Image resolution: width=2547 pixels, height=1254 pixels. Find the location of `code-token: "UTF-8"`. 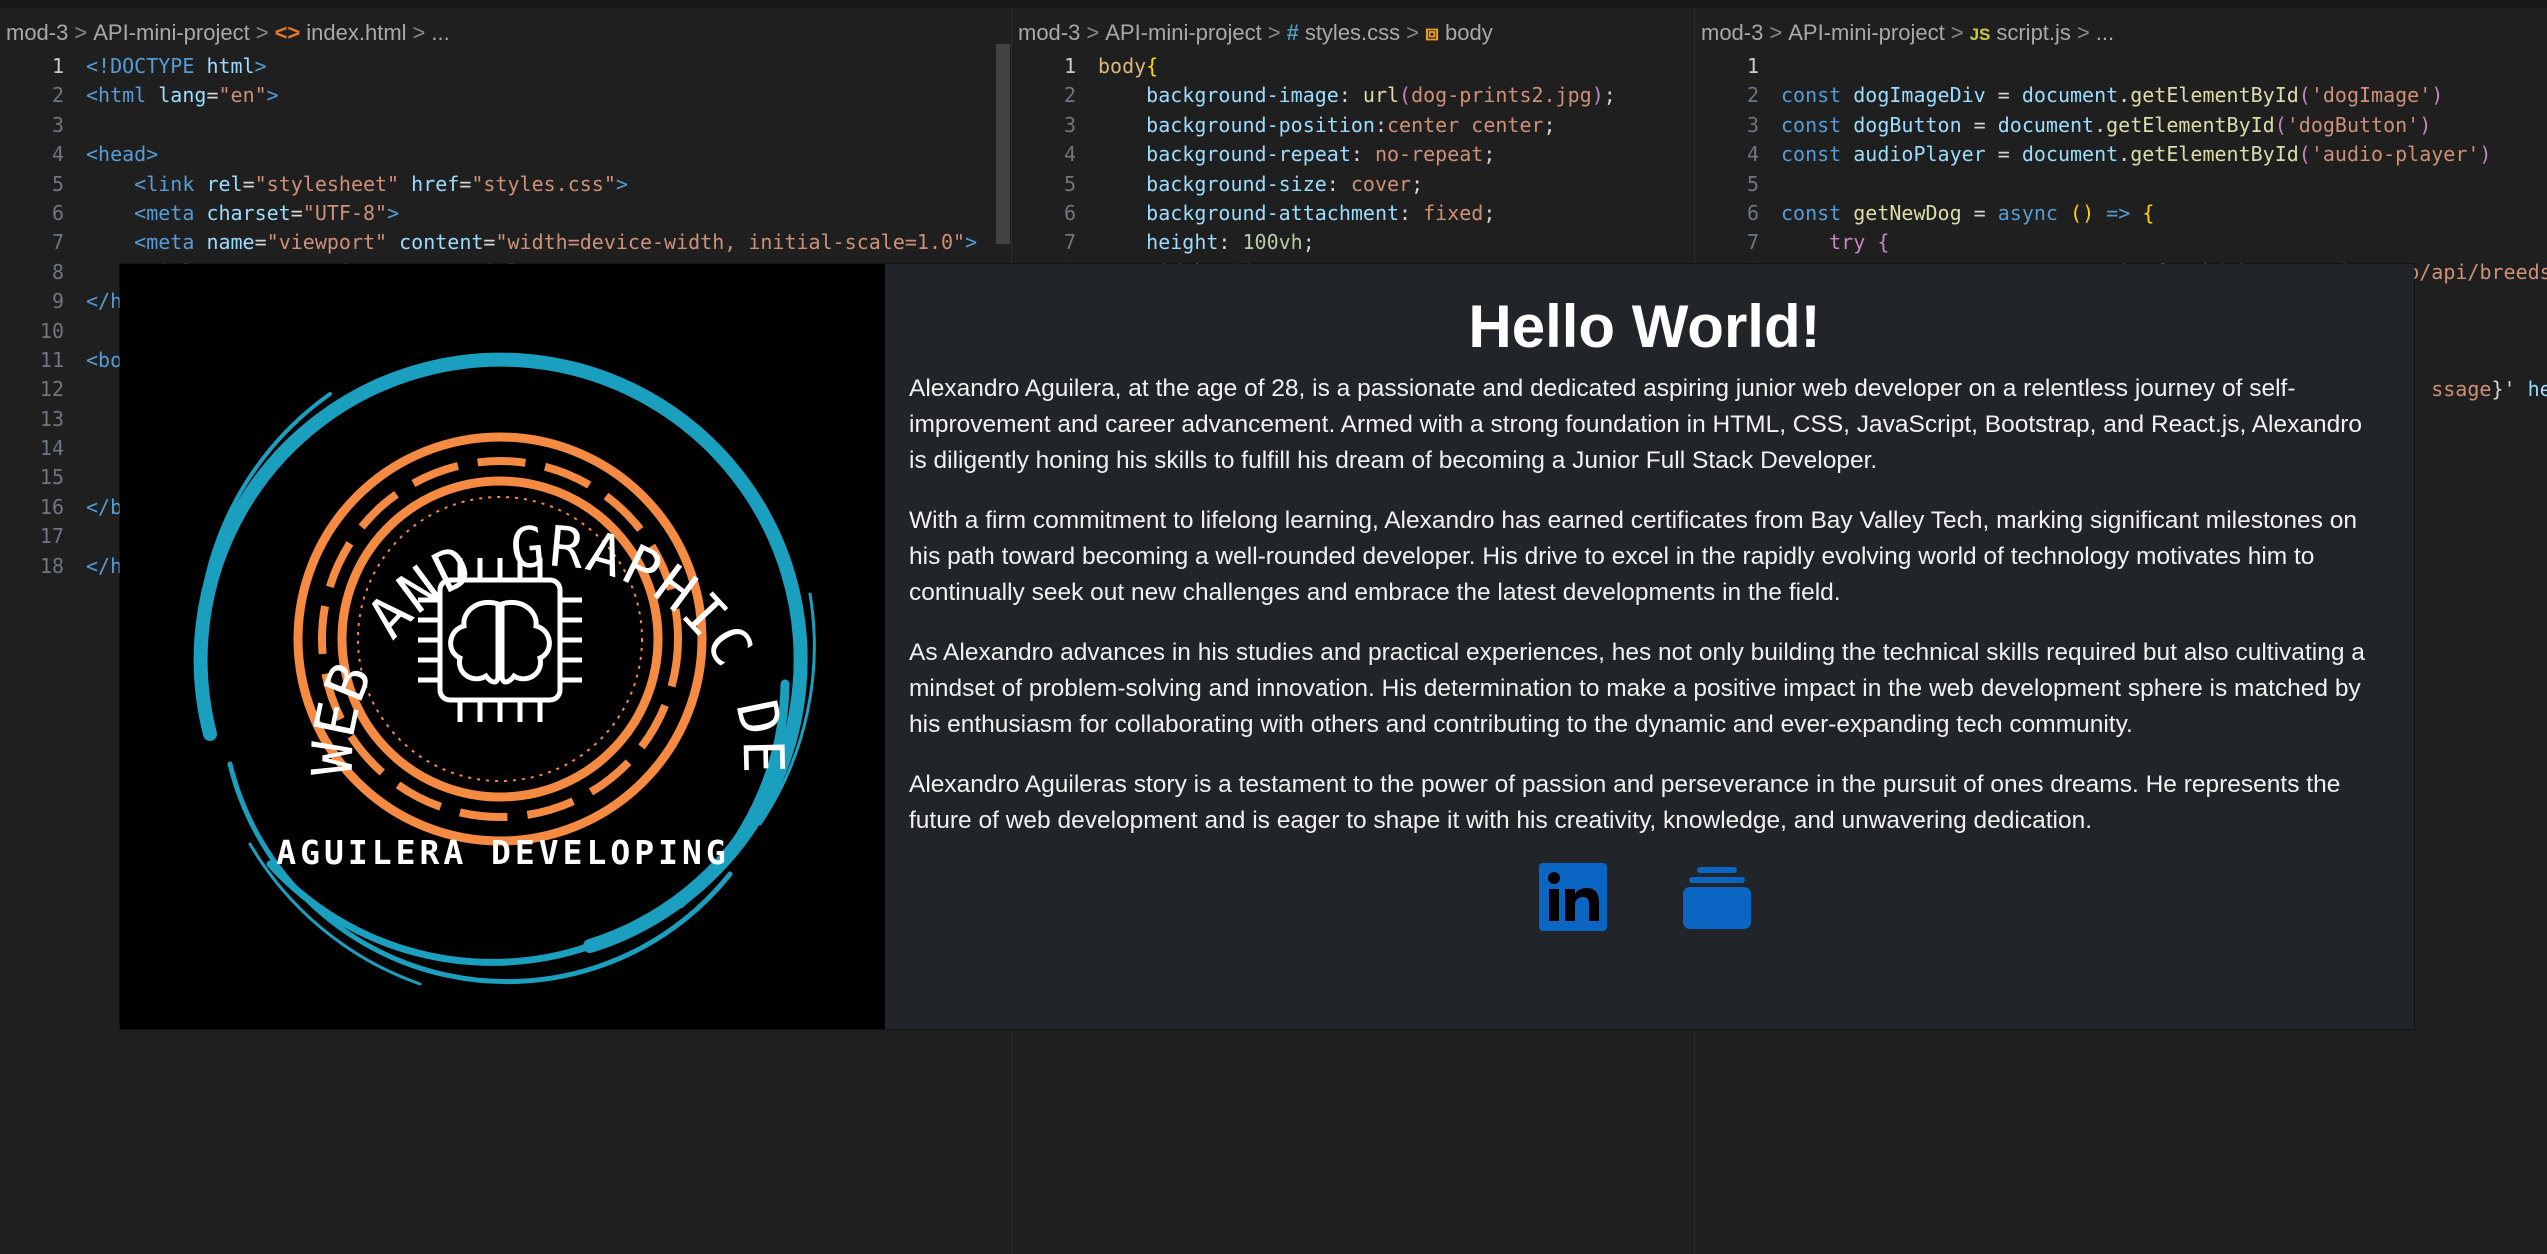

code-token: "UTF-8" is located at coordinates (345, 212).